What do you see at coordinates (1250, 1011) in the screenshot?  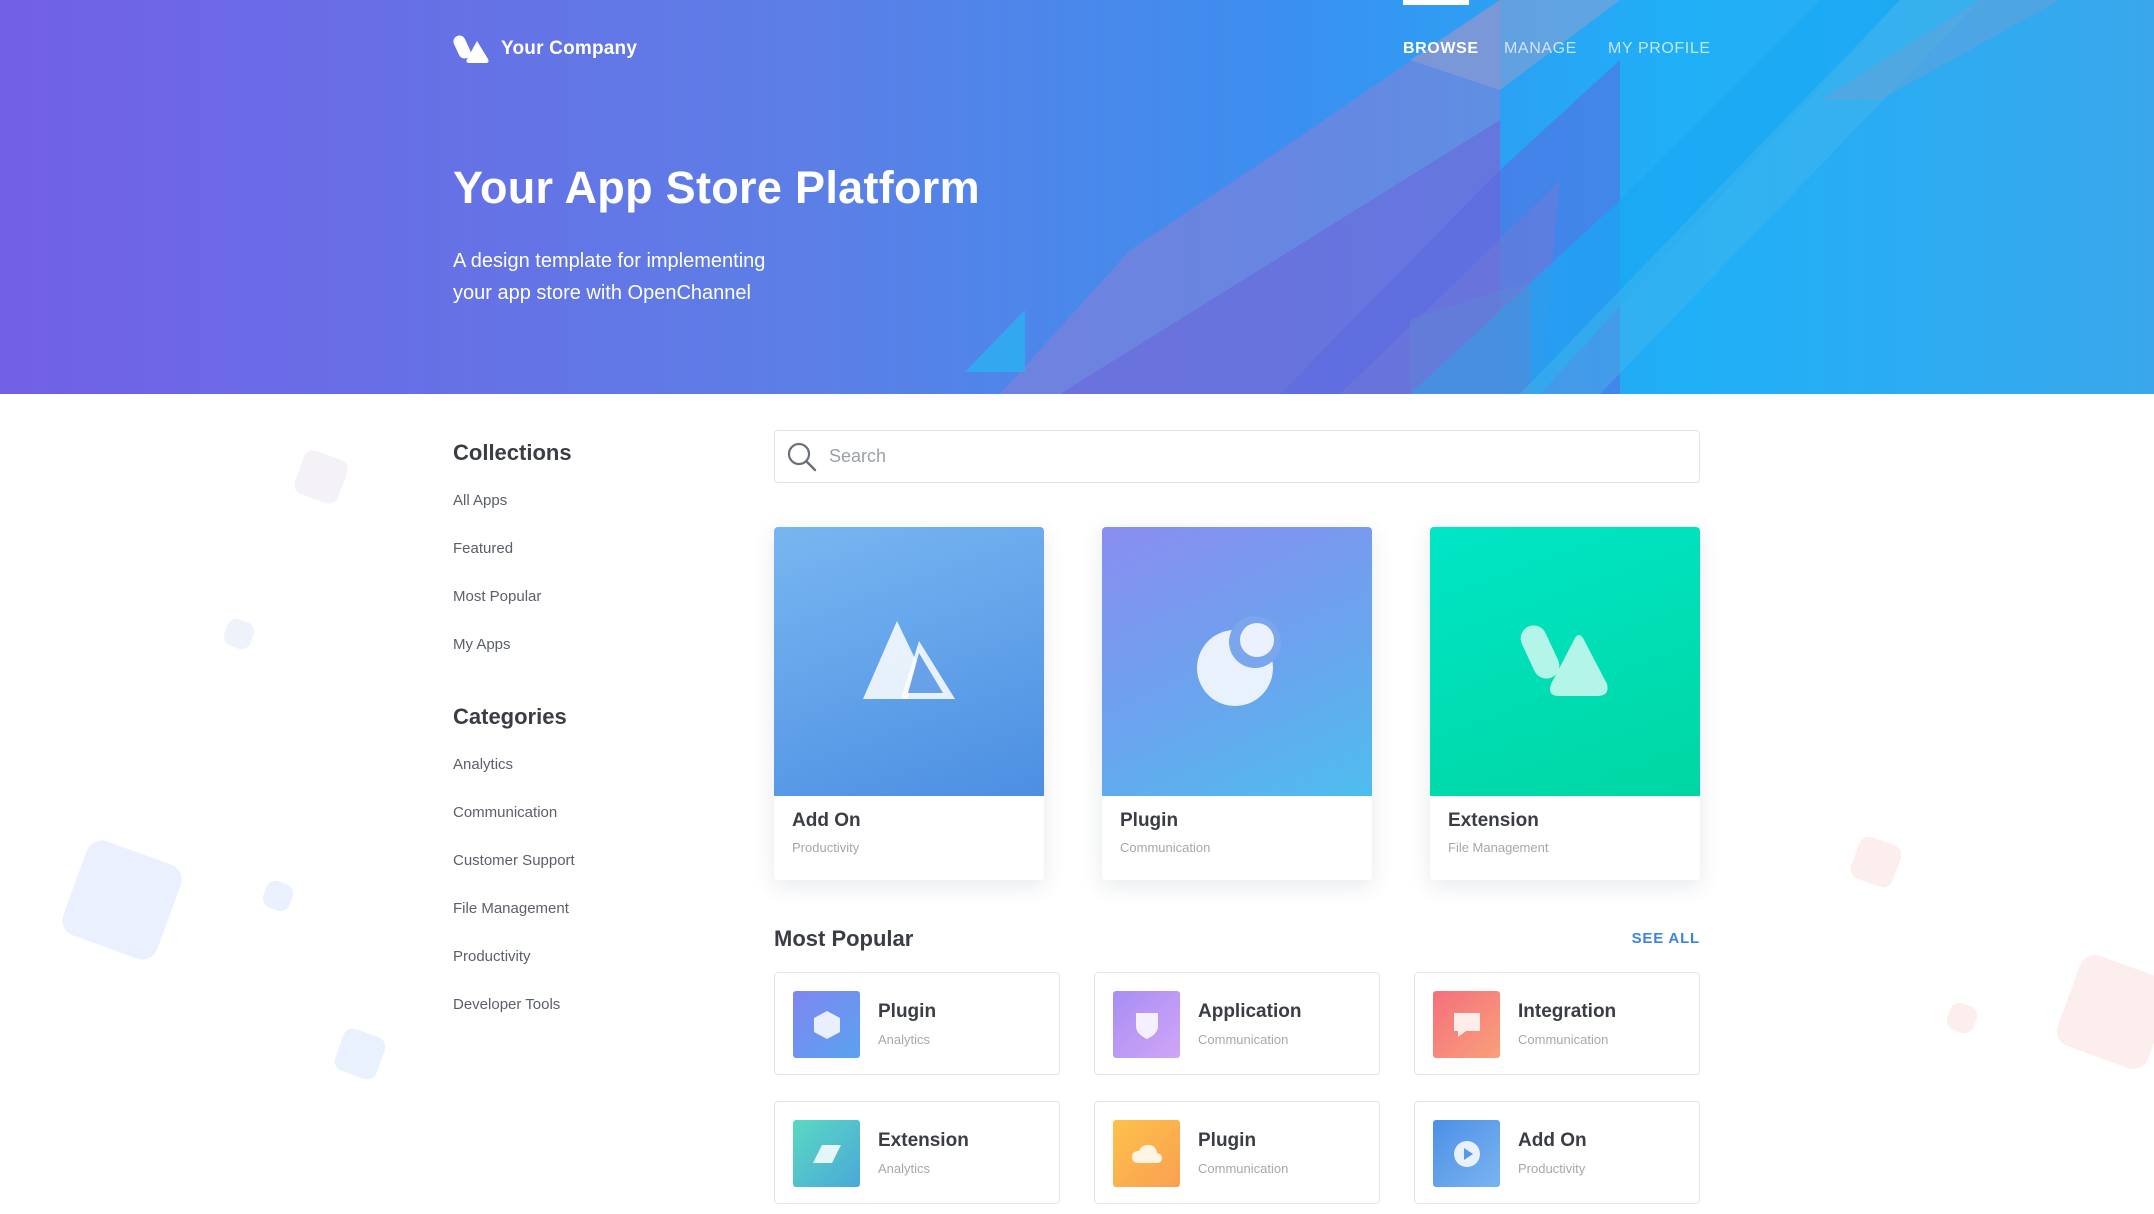 I see `popular-app-name: Application` at bounding box center [1250, 1011].